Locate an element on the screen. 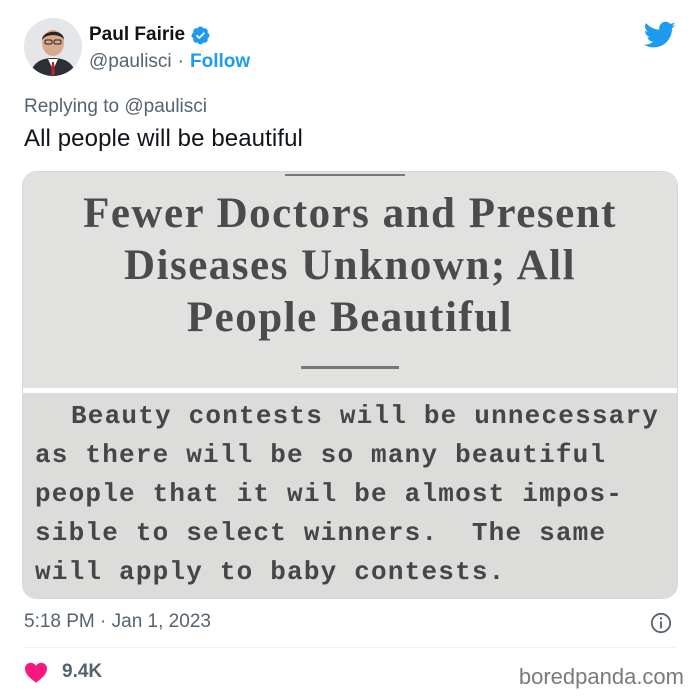  twitter-bird-icon is located at coordinates (660, 35).